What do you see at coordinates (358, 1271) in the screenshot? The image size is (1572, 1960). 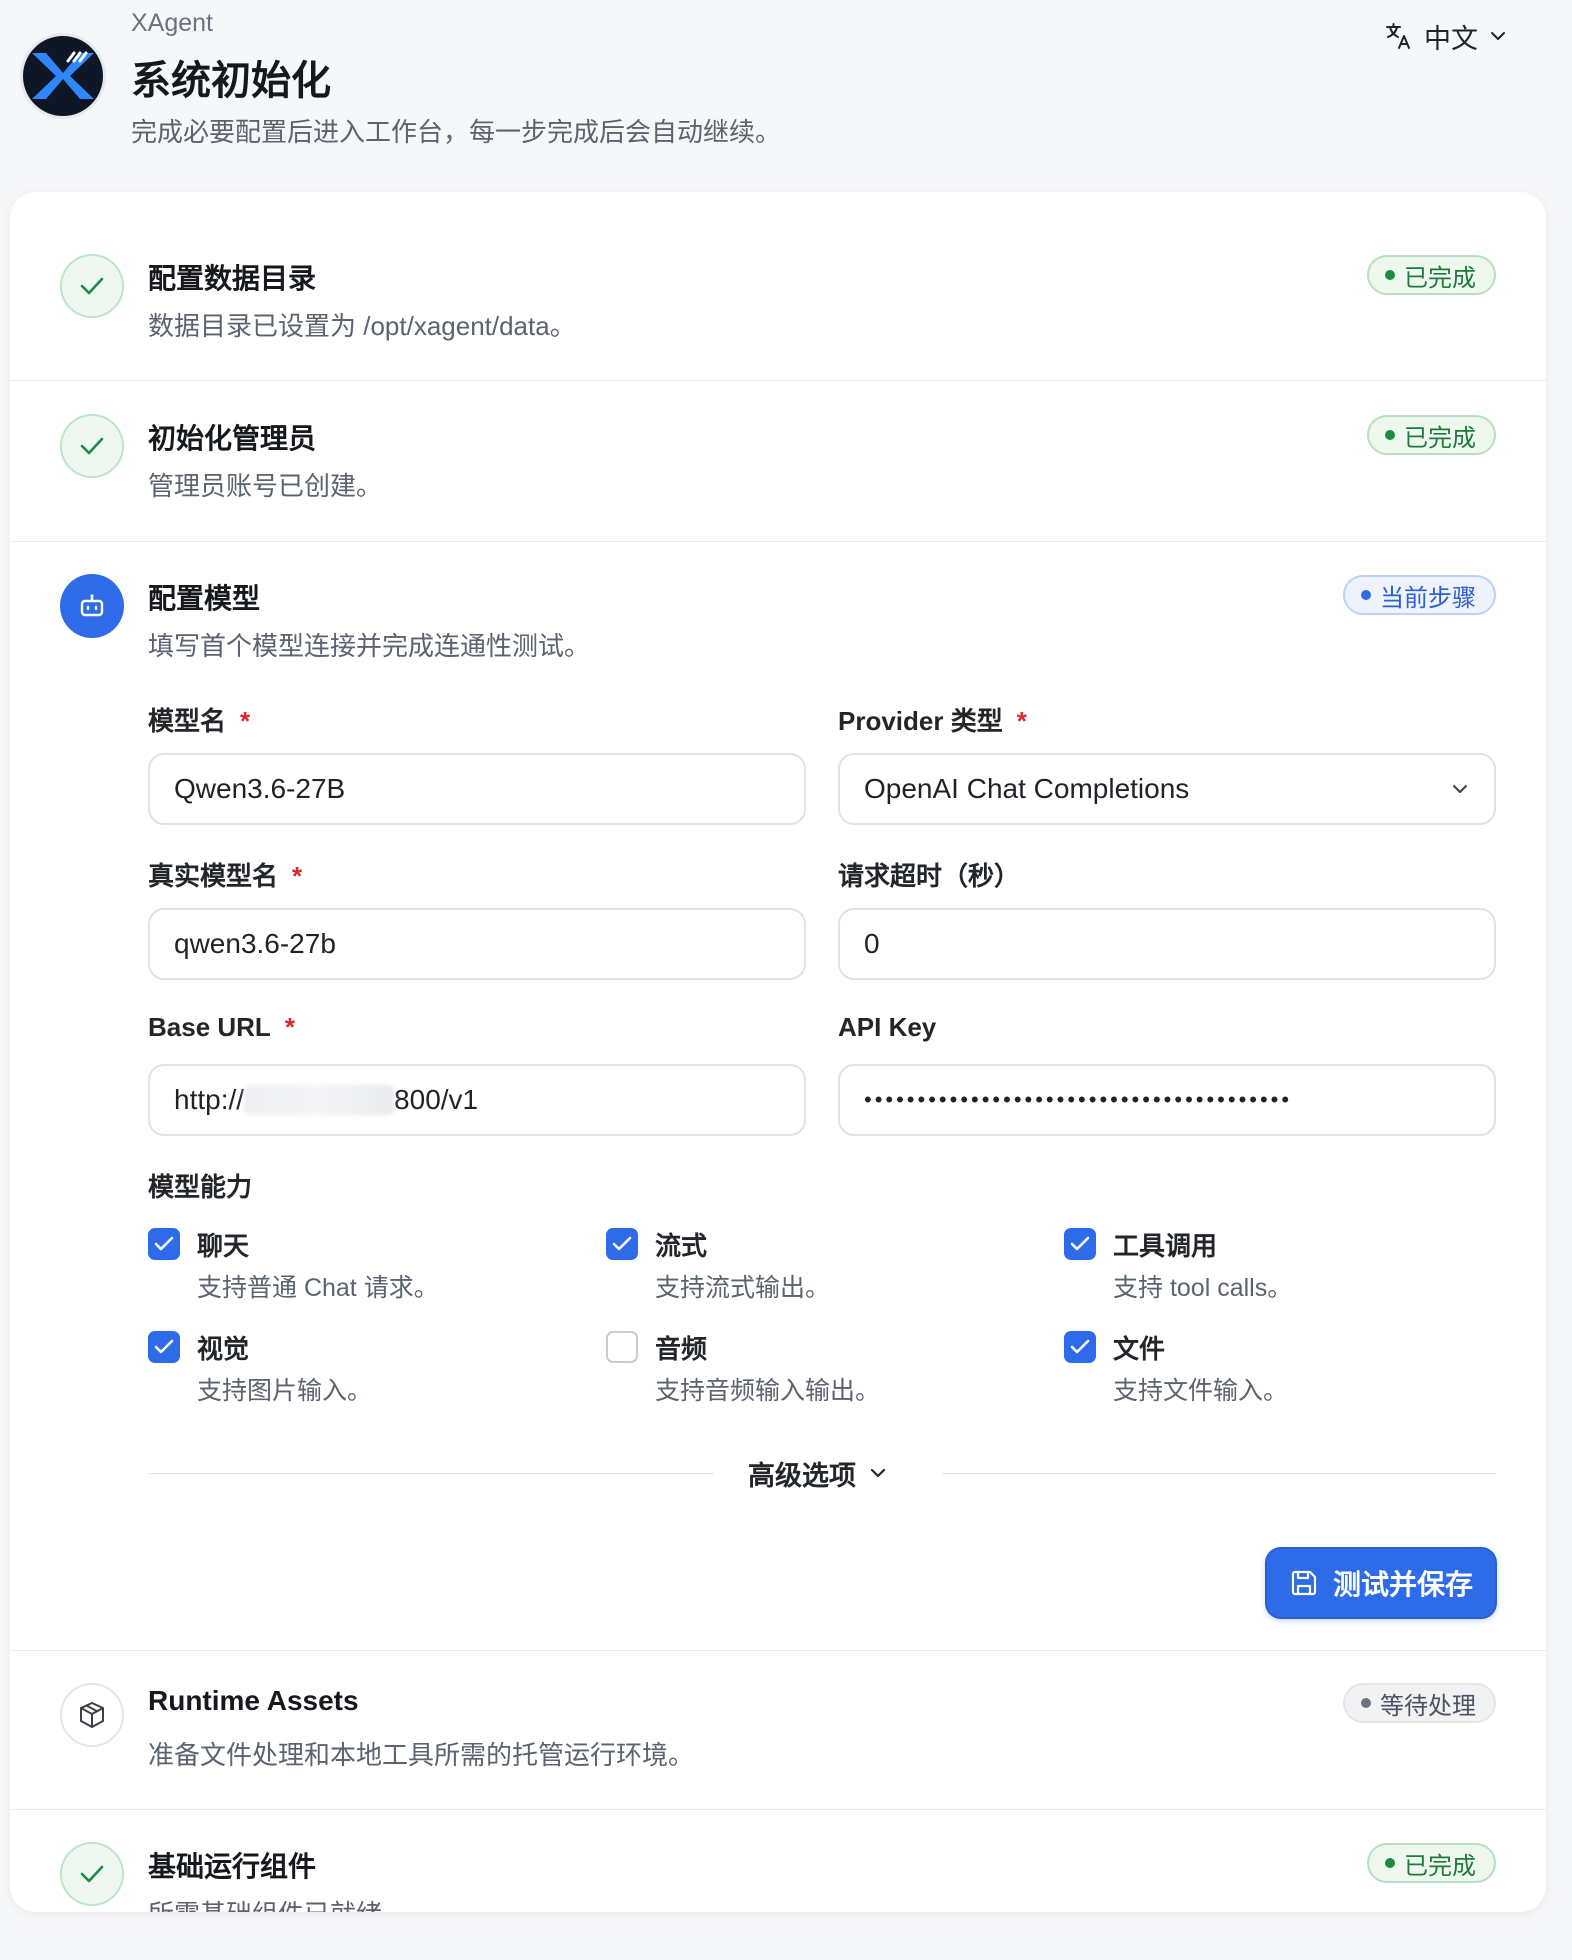 I see `capability-chat: 聊天 支持普通 Chat 请求。` at bounding box center [358, 1271].